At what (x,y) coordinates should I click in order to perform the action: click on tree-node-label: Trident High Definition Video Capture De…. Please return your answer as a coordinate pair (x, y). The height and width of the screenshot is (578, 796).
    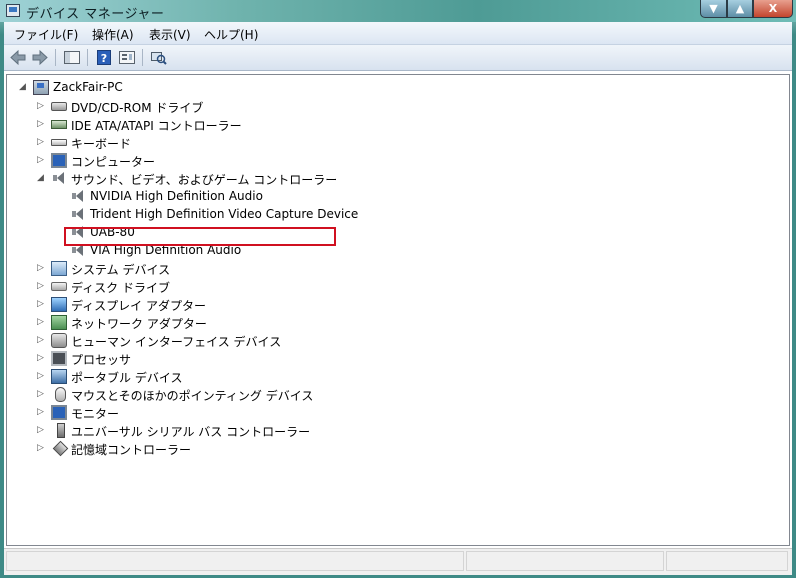
    Looking at the image, I should click on (224, 214).